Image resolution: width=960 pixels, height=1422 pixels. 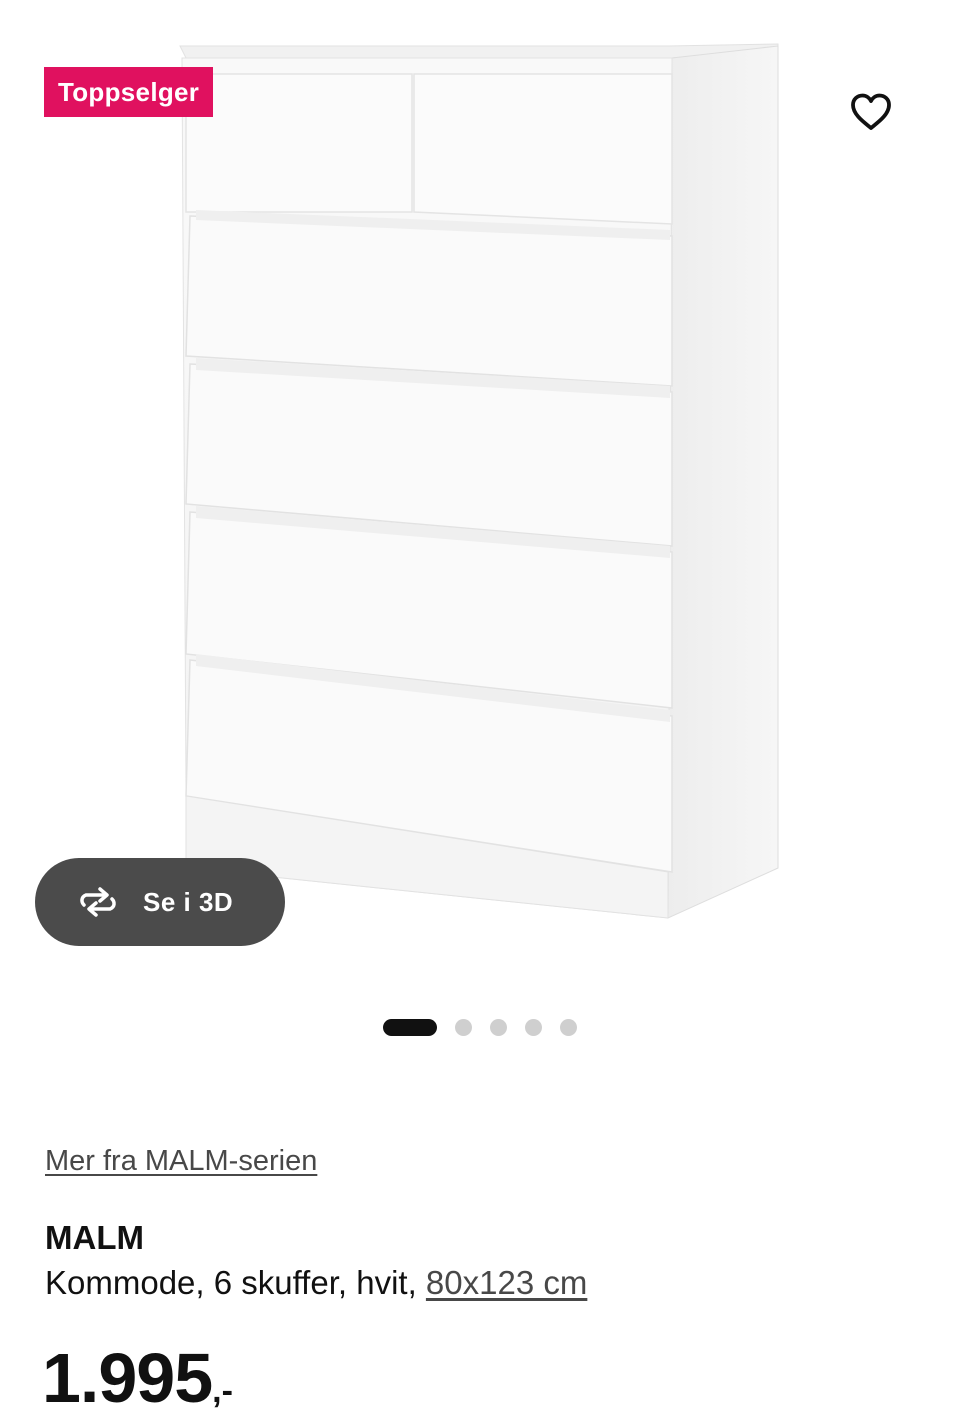 I want to click on image-pagination, so click(x=480, y=1027).